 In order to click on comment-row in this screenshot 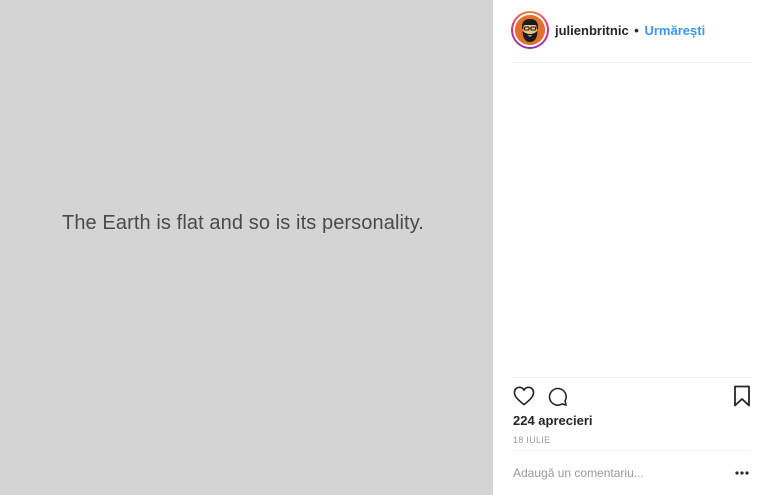, I will do `click(630, 473)`.